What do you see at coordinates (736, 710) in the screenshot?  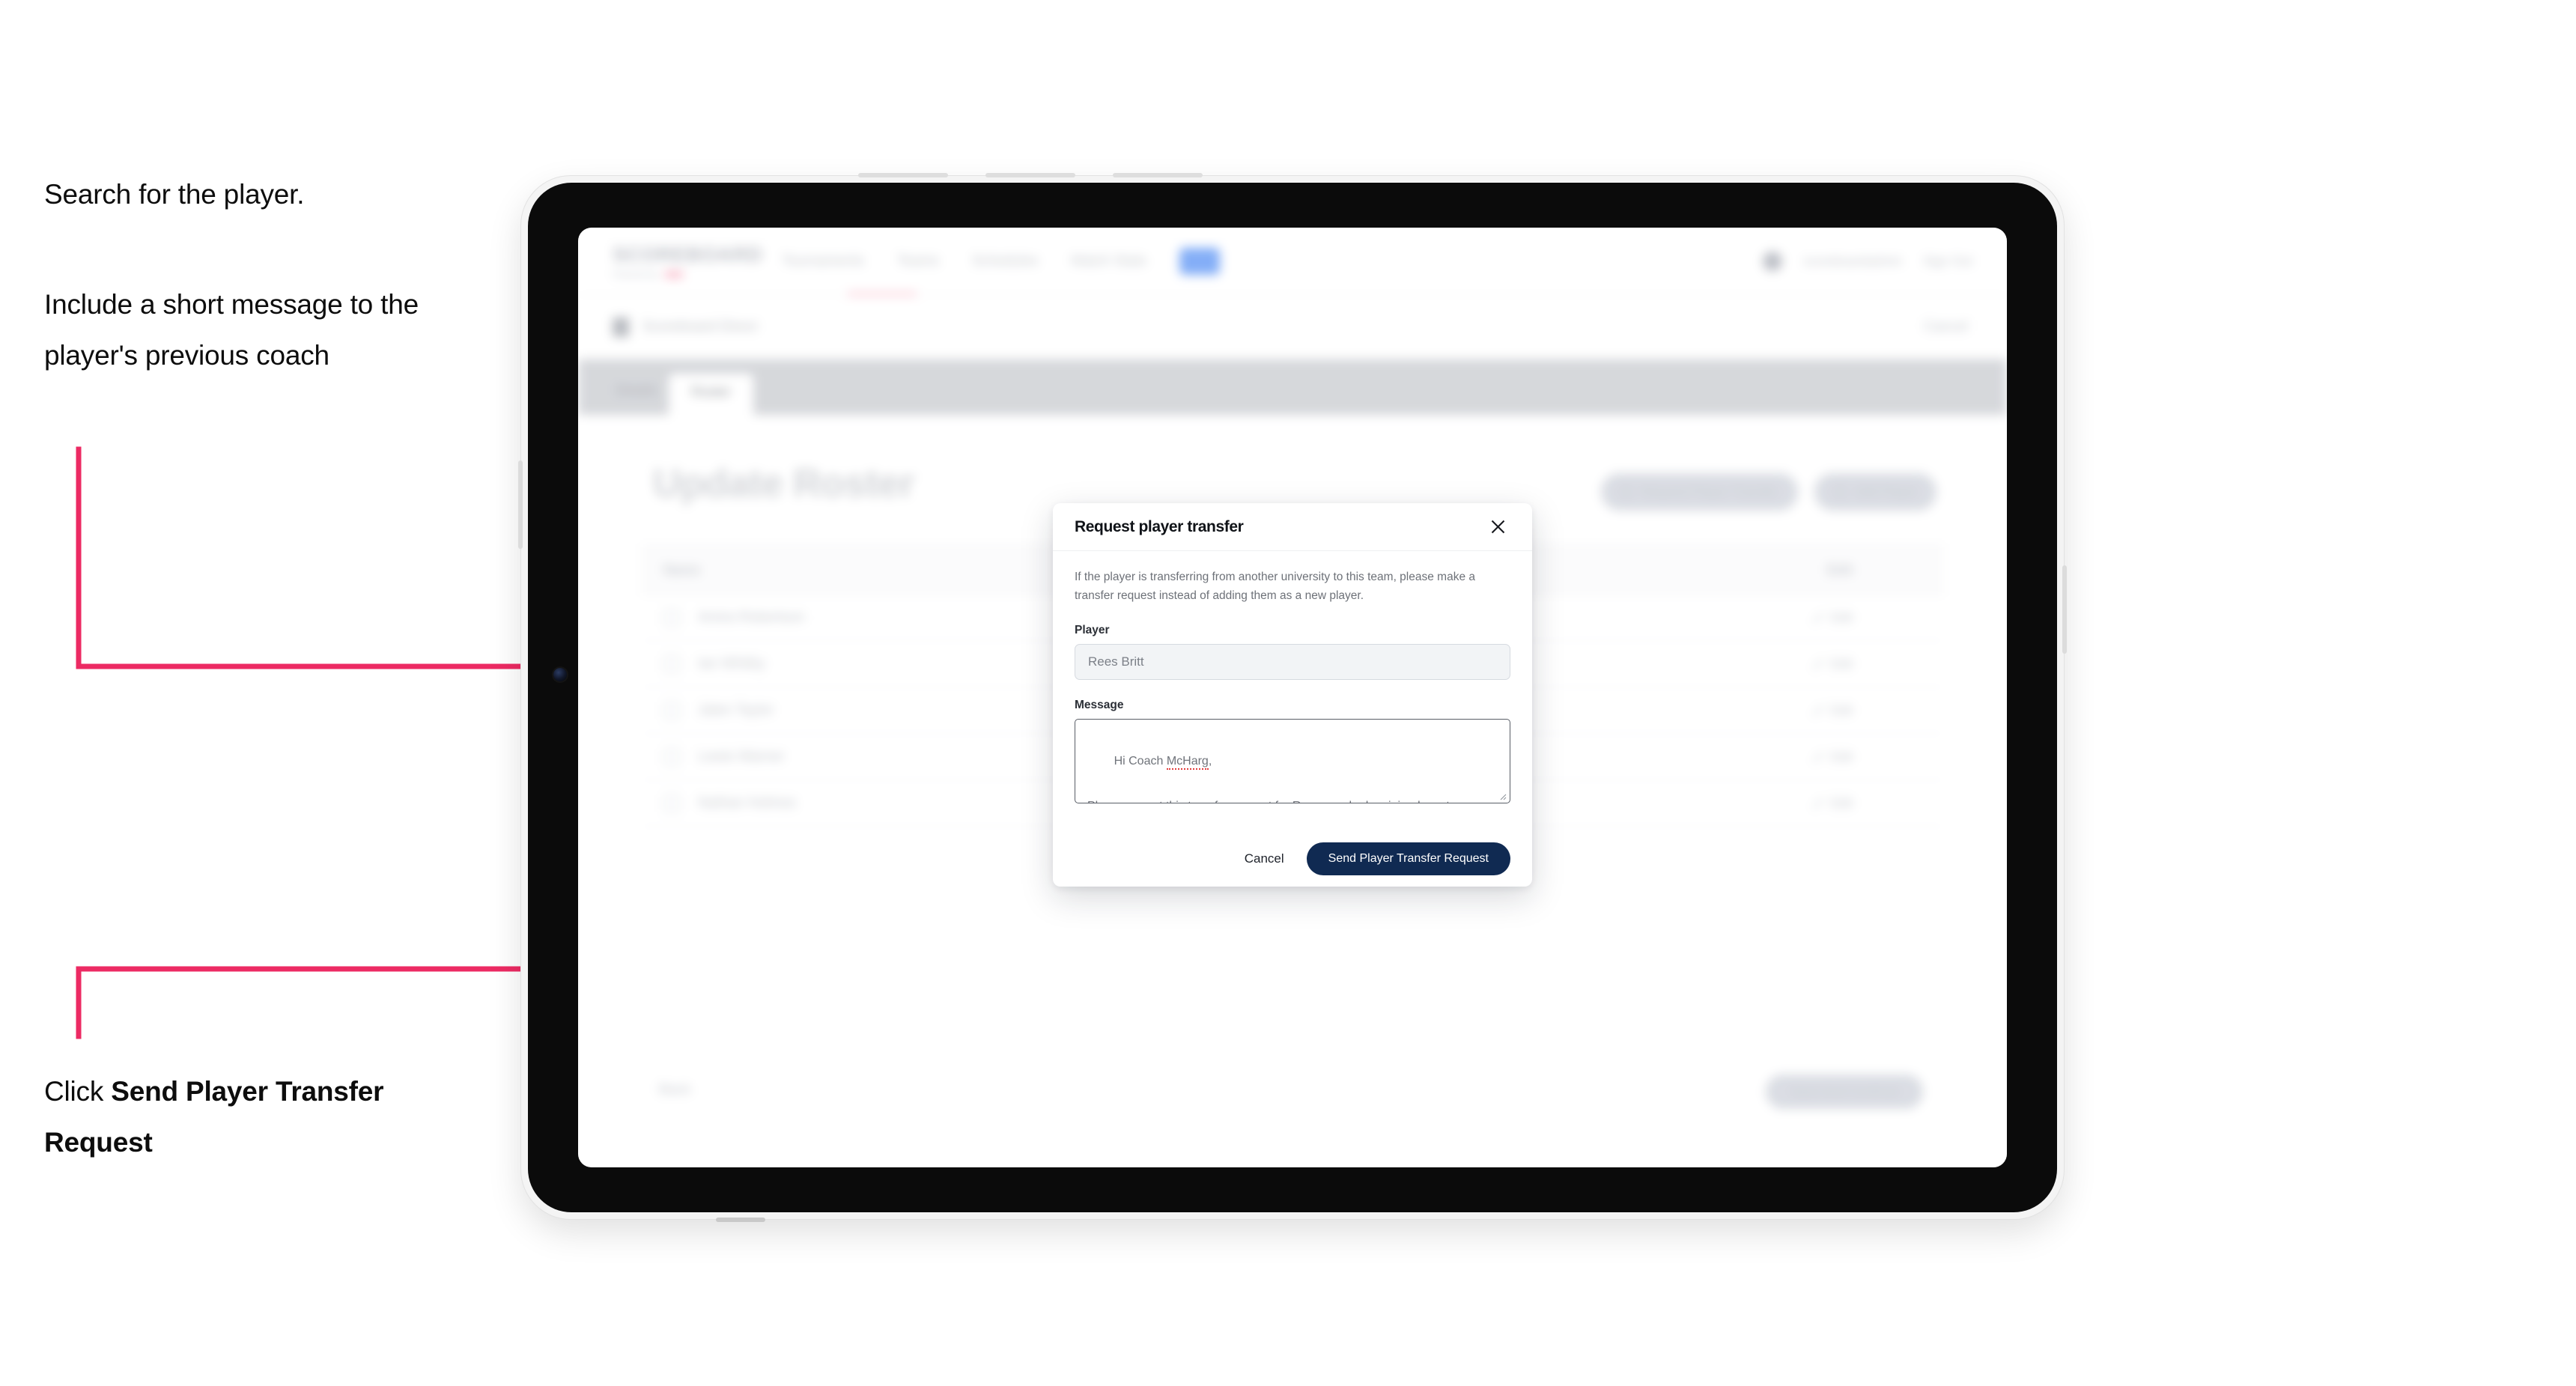 I see `row-player-name: Jalen Taylor` at bounding box center [736, 710].